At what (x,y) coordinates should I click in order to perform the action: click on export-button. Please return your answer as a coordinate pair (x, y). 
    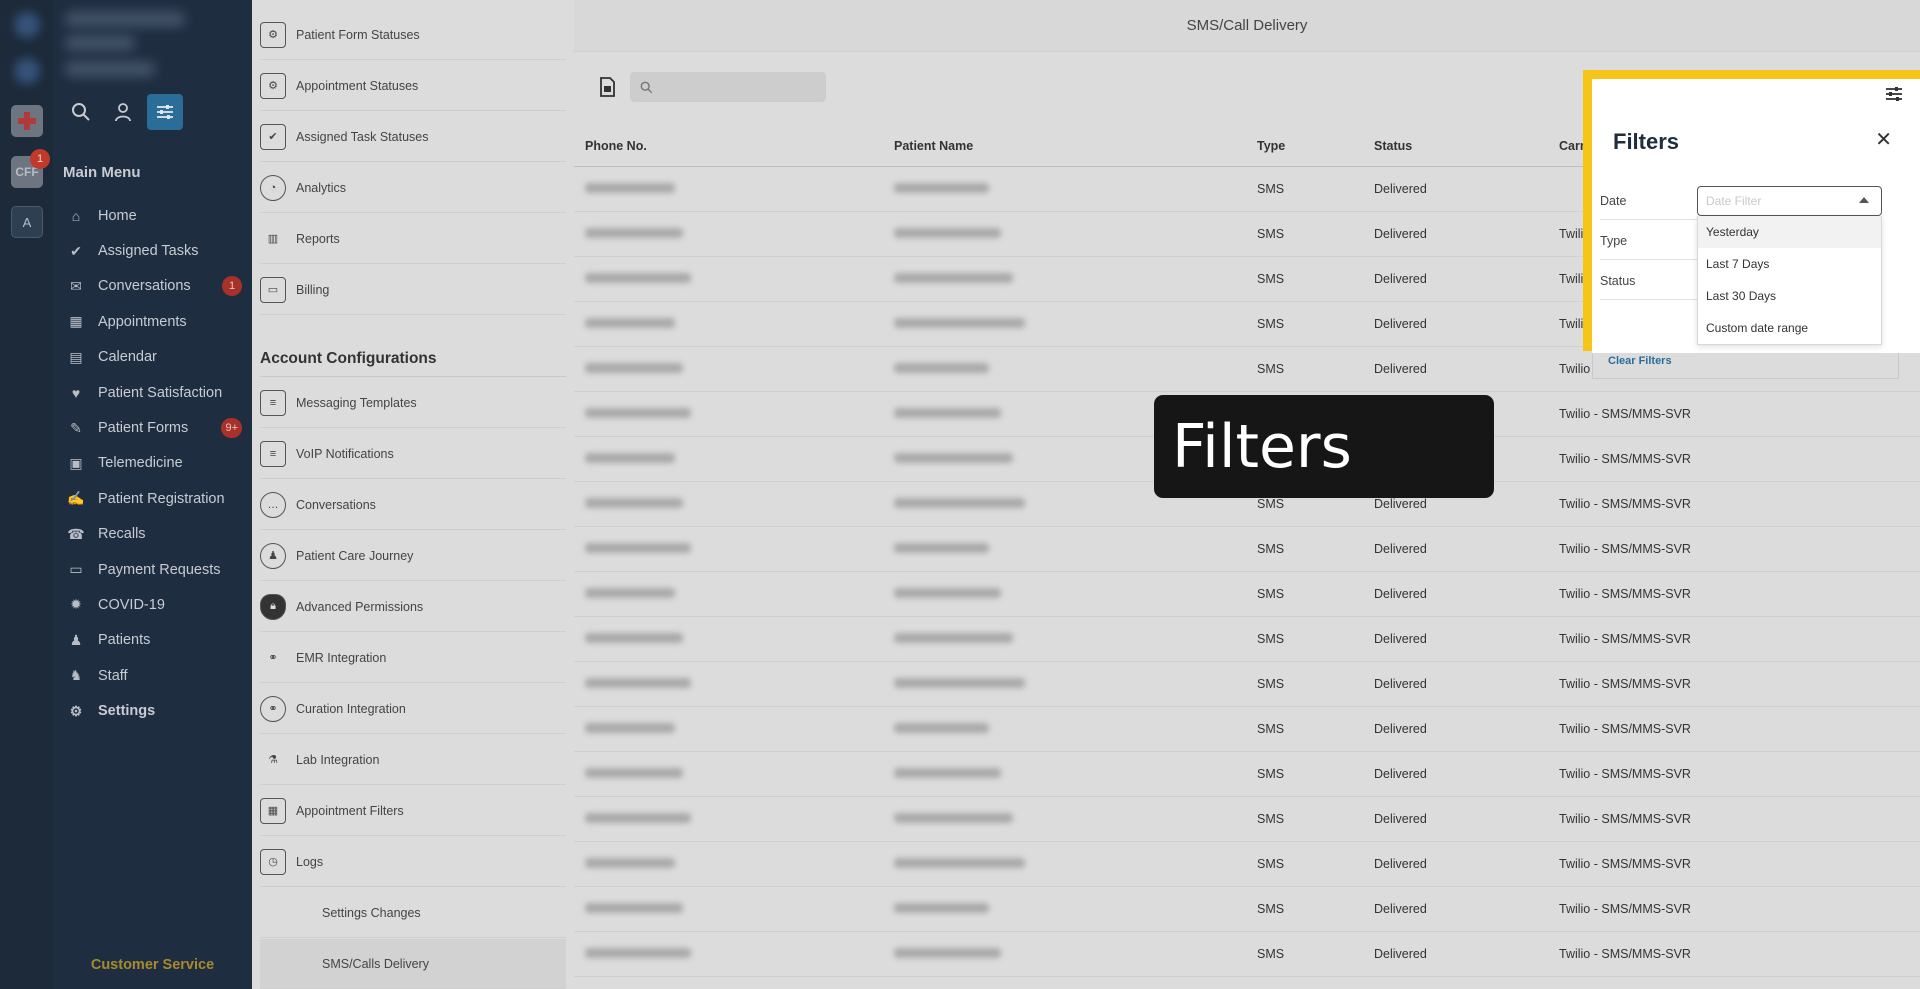
    Looking at the image, I should click on (607, 87).